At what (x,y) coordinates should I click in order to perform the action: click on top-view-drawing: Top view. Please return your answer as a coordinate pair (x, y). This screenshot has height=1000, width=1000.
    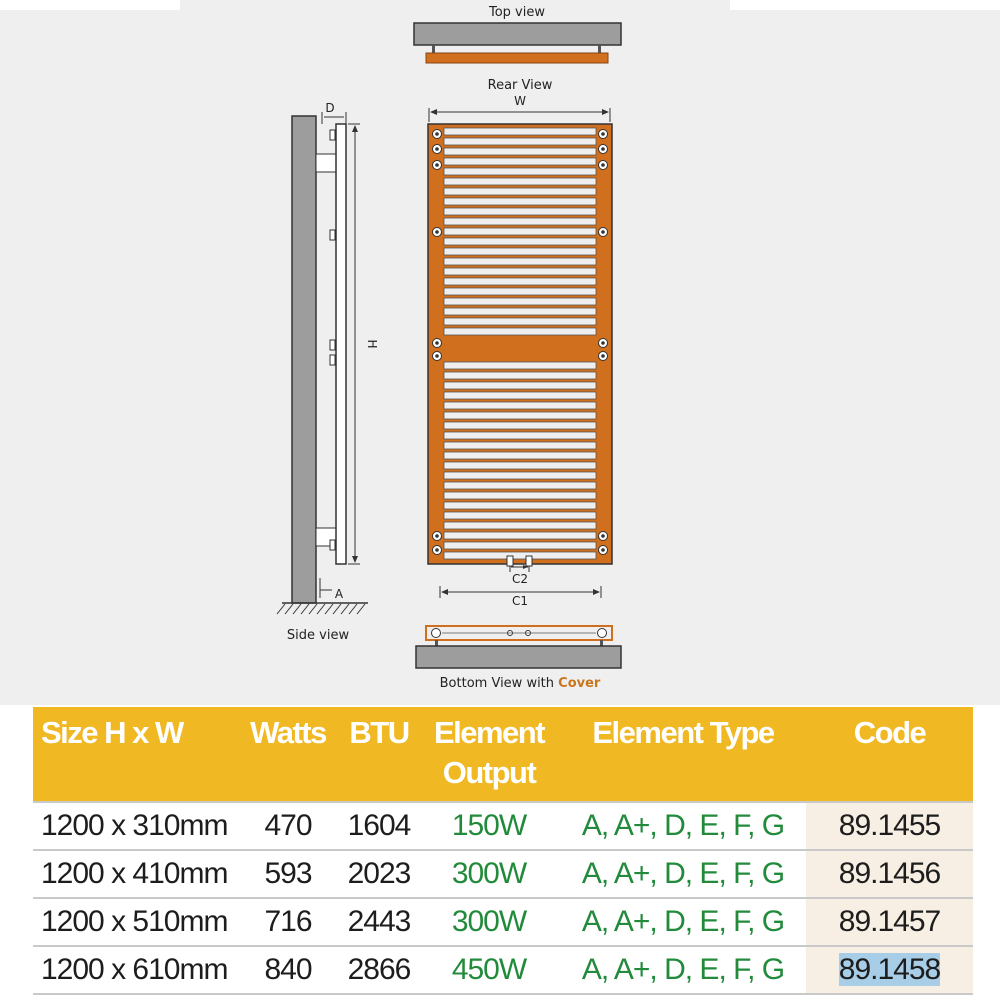
    Looking at the image, I should click on (517, 34).